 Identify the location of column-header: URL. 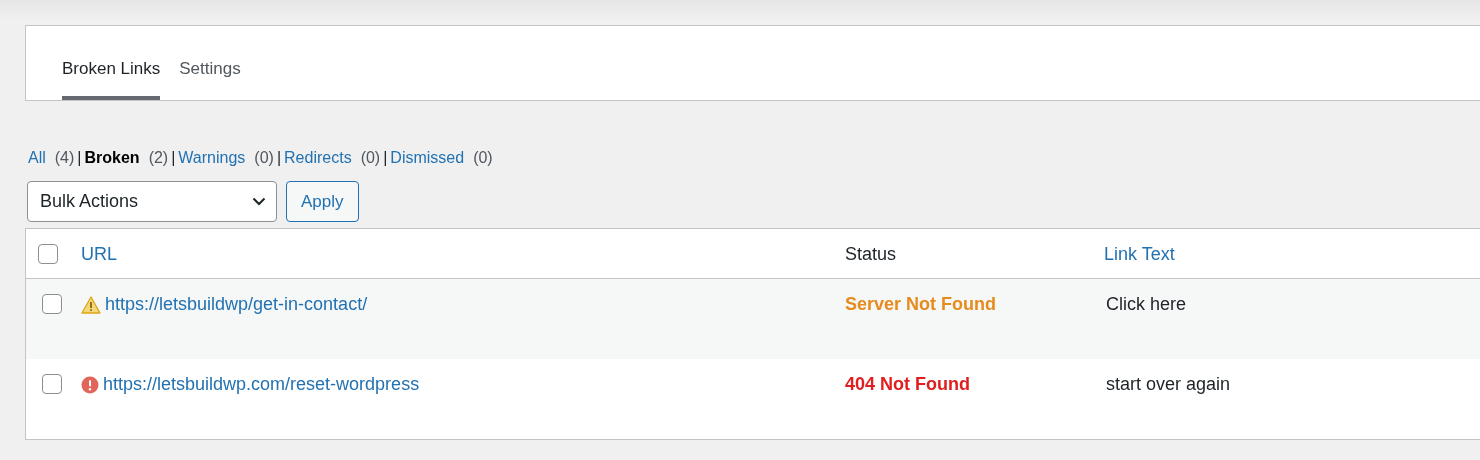
(99, 254).